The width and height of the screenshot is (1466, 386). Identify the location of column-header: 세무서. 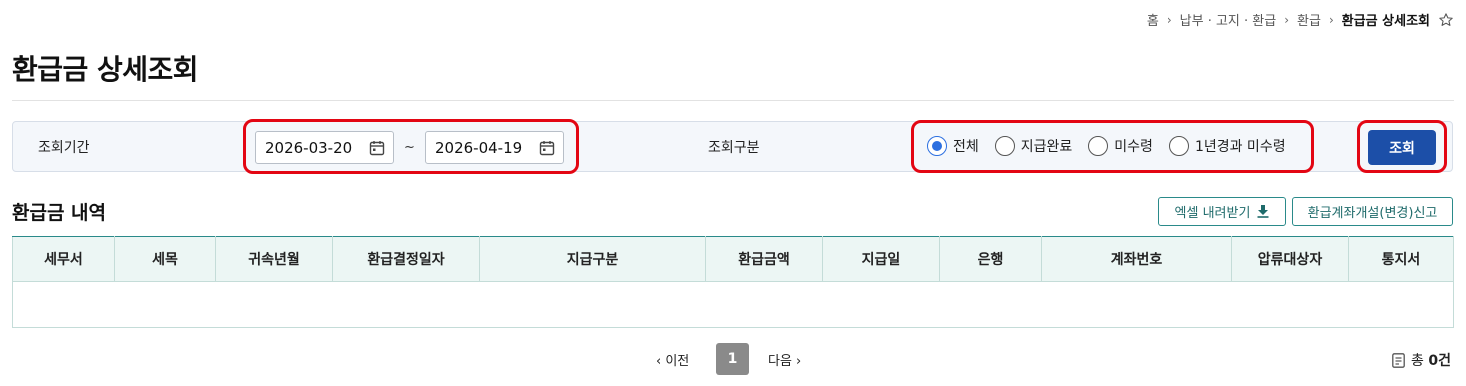
(63, 259).